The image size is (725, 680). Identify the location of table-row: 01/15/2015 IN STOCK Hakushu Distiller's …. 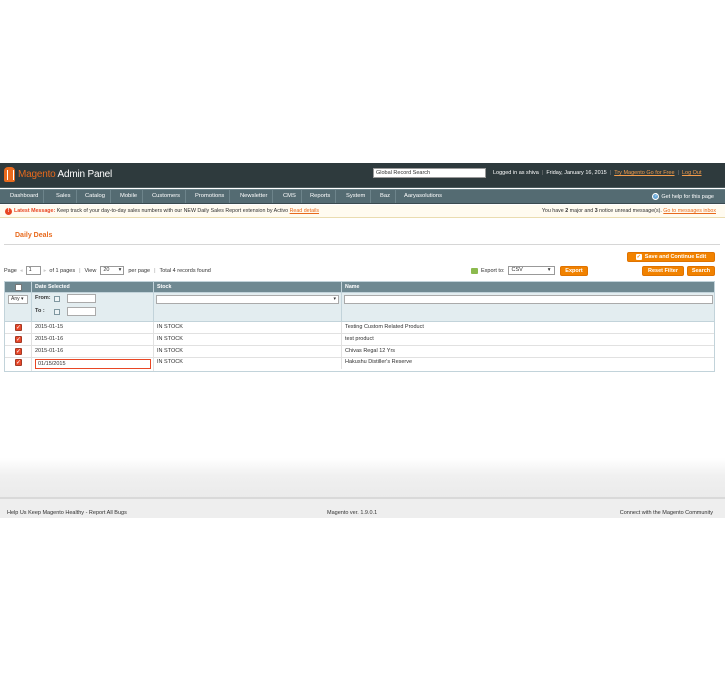
(359, 364).